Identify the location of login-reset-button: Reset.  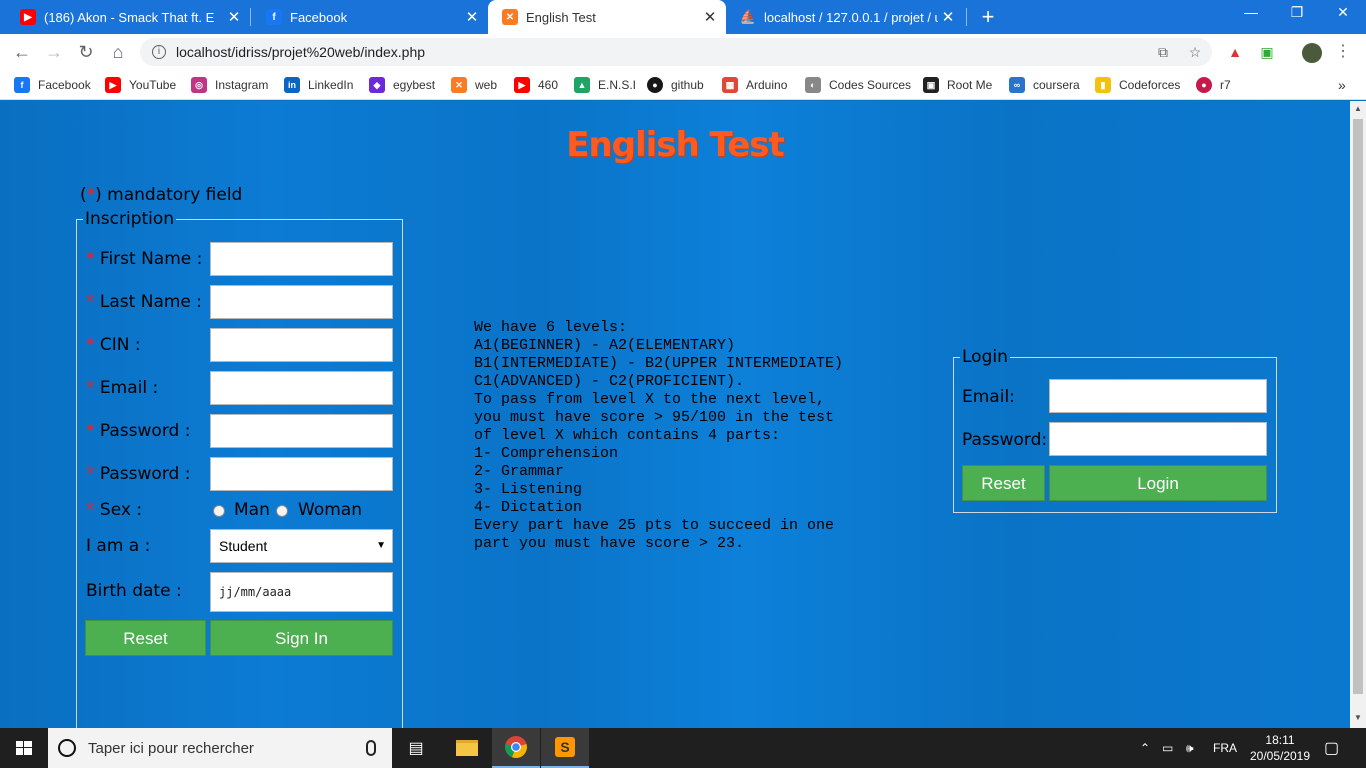
(1003, 483).